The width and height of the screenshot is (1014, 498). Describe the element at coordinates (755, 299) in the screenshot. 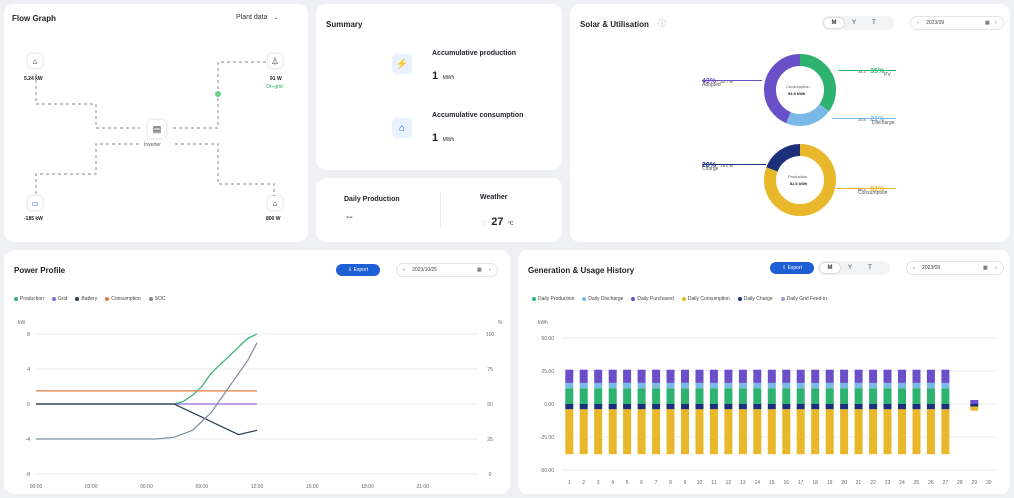

I see `legend-item: Daily Charge` at that location.